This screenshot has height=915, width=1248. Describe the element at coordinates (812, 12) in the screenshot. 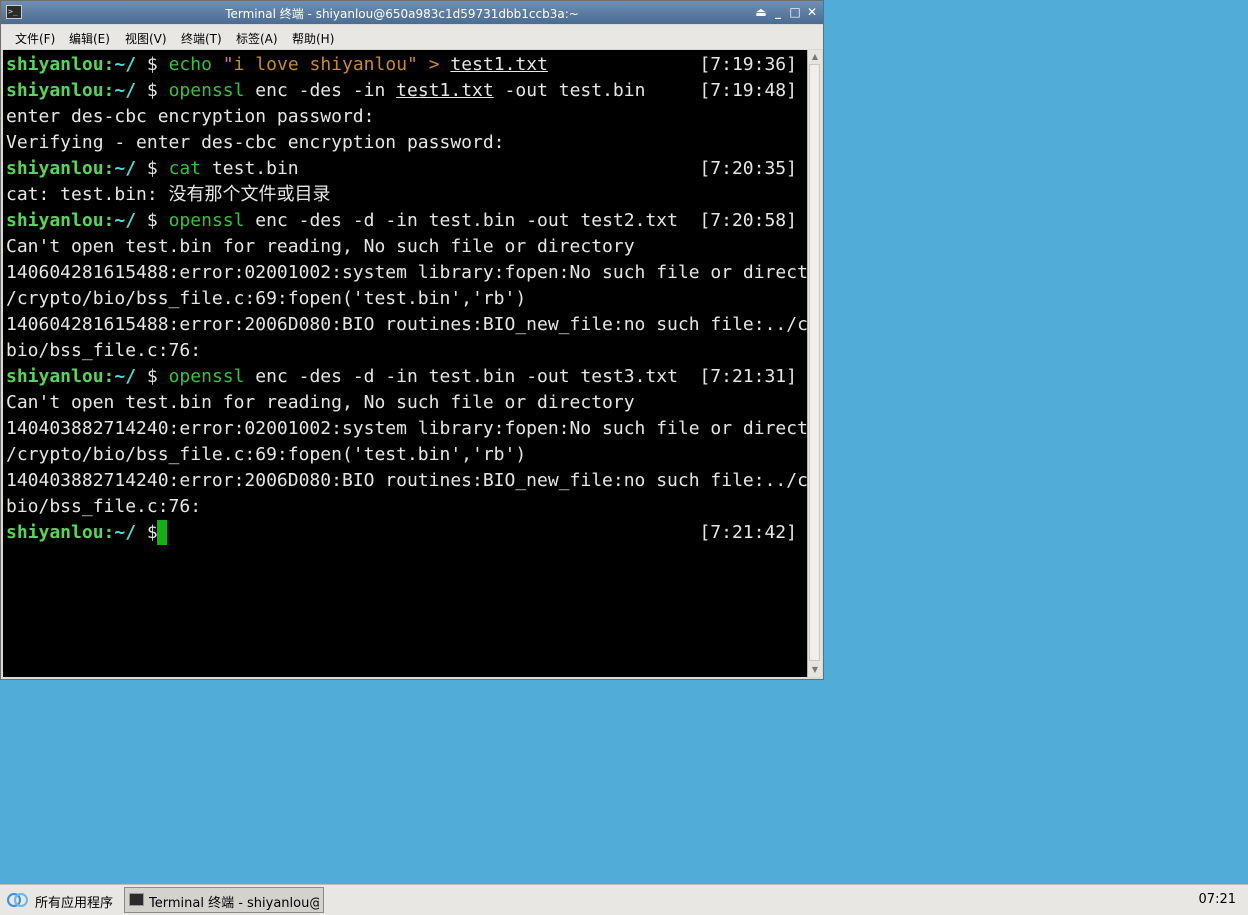

I see `close-button: ✕` at that location.